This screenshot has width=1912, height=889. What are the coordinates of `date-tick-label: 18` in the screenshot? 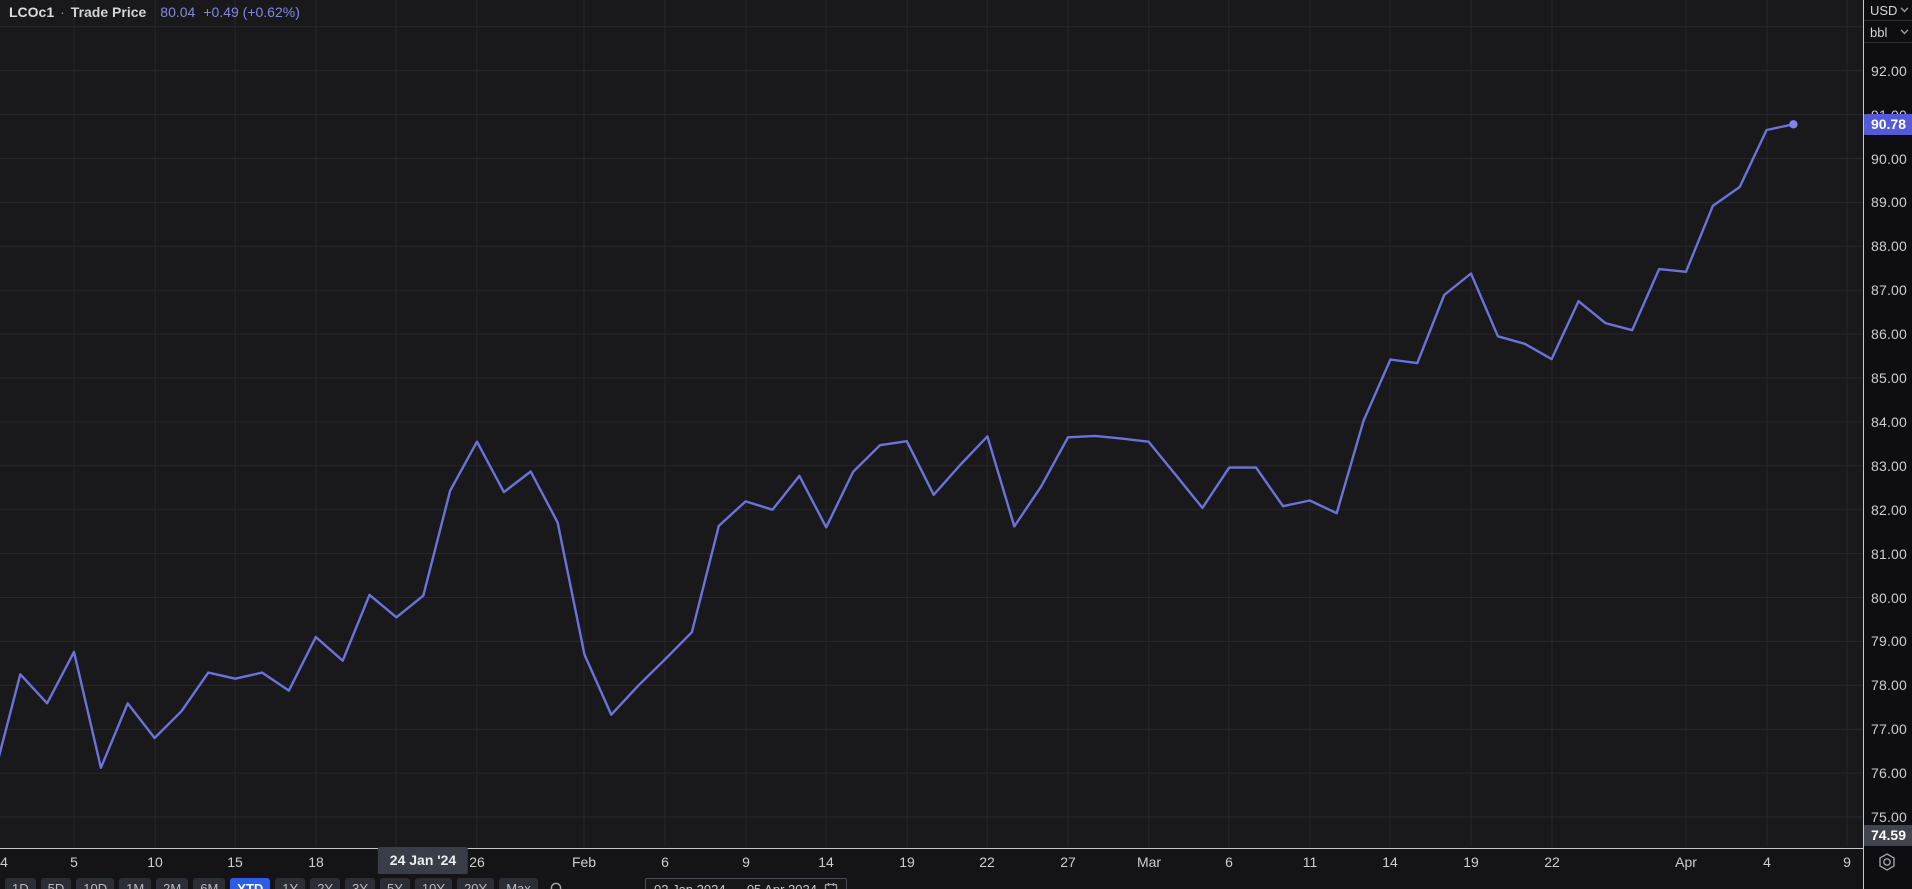 It's located at (316, 862).